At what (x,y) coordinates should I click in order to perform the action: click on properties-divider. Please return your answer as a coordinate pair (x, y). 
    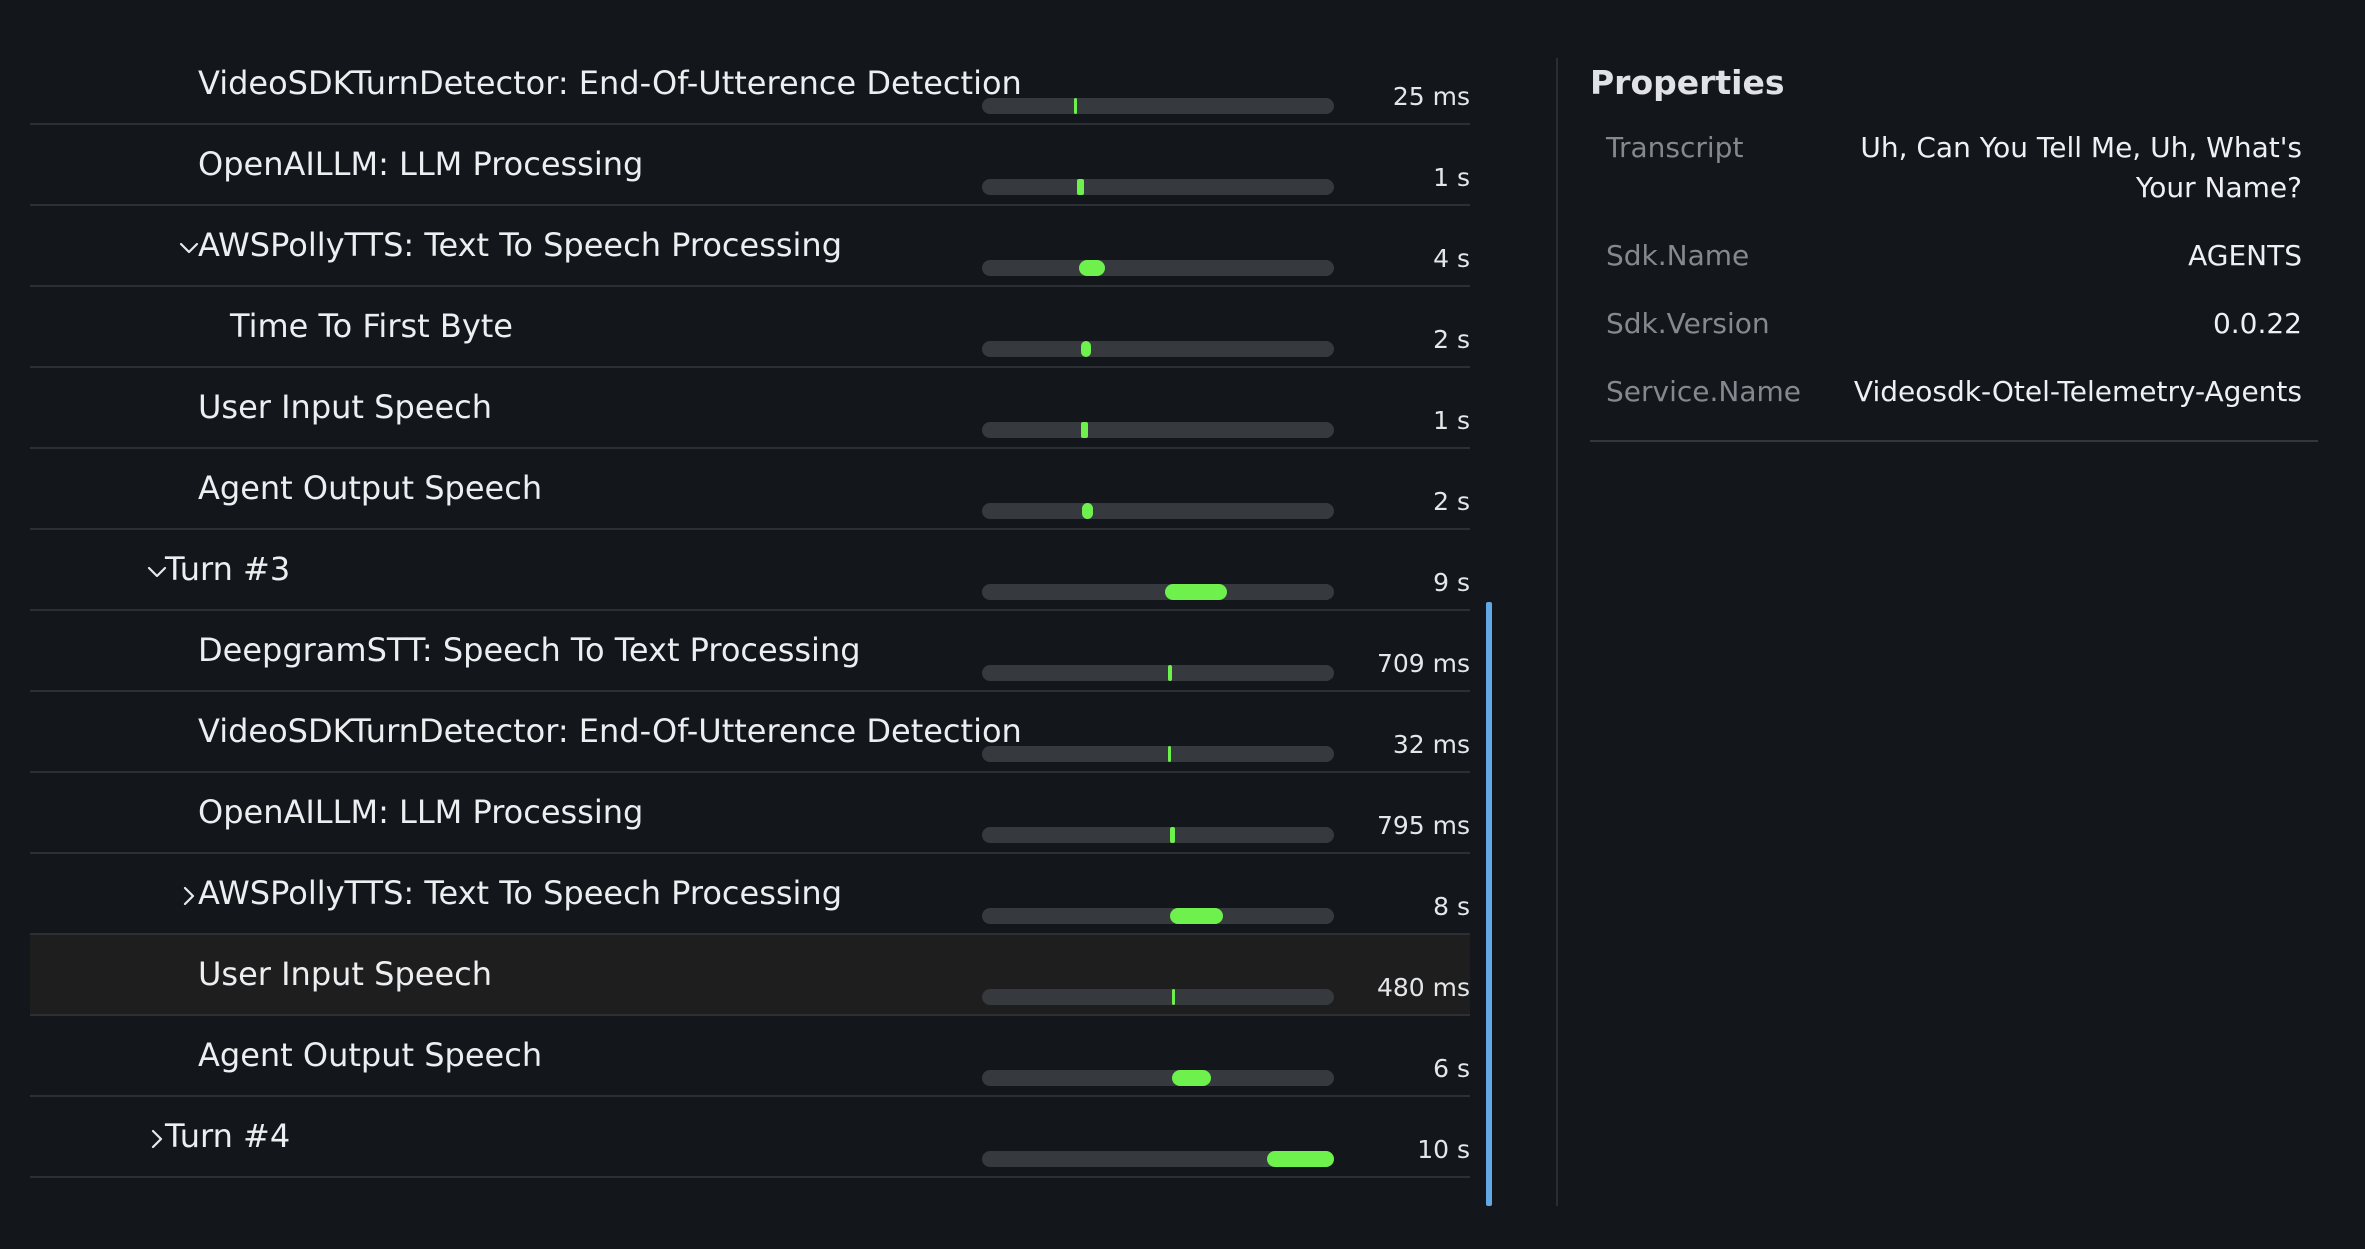
    Looking at the image, I should click on (1954, 441).